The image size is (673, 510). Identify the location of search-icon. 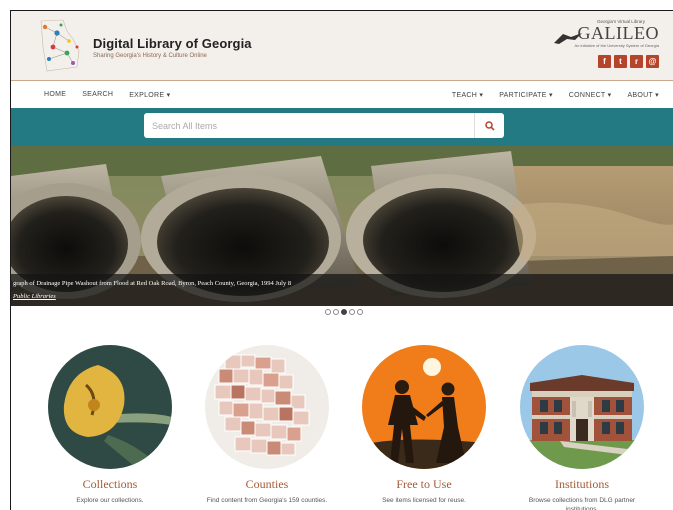
(489, 125).